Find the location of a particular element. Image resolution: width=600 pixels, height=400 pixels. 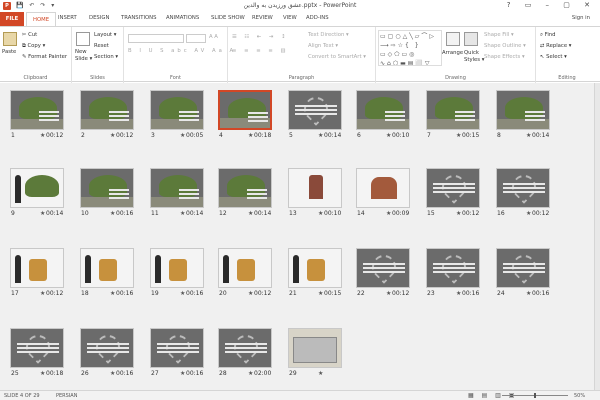

tab-insert: INSERT is located at coordinates (67, 18).